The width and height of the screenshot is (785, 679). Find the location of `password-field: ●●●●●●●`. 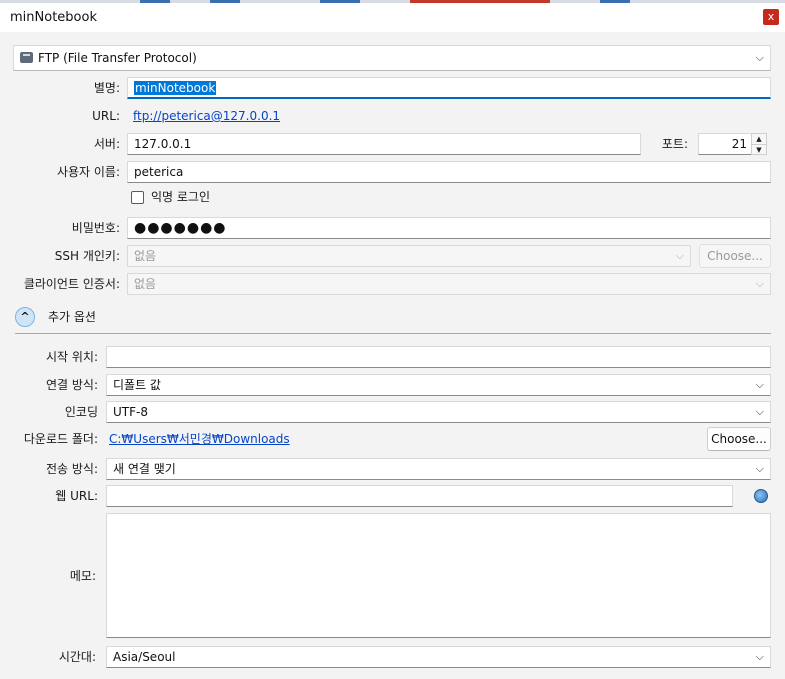

password-field: ●●●●●●● is located at coordinates (449, 228).